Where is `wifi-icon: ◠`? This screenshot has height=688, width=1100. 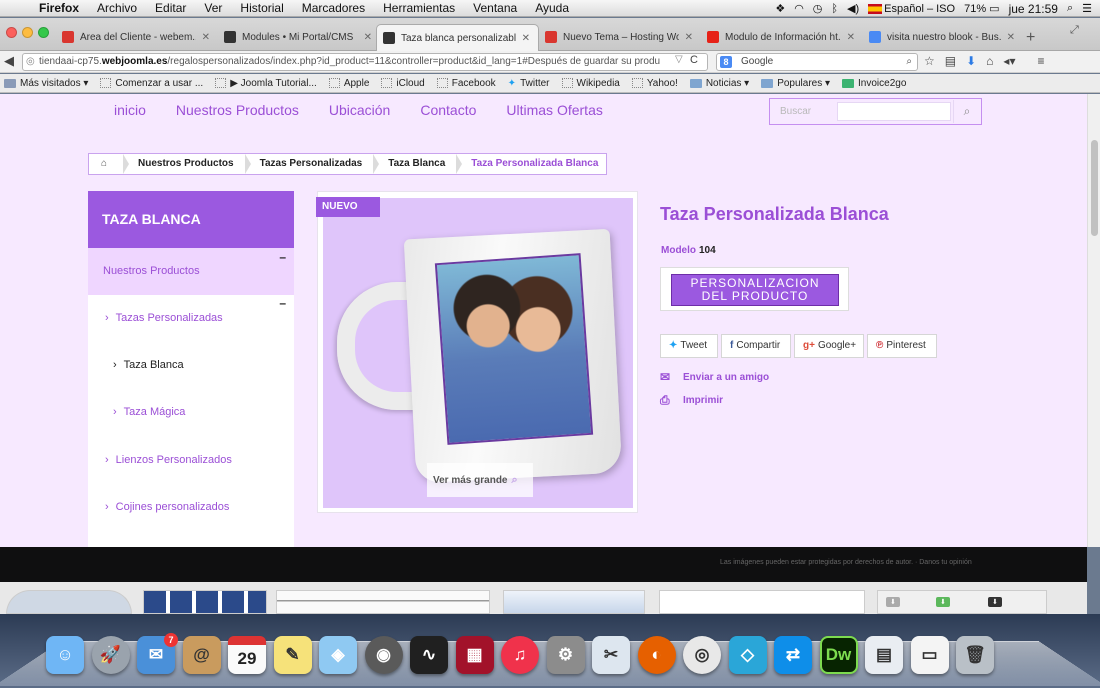 wifi-icon: ◠ is located at coordinates (799, 8).